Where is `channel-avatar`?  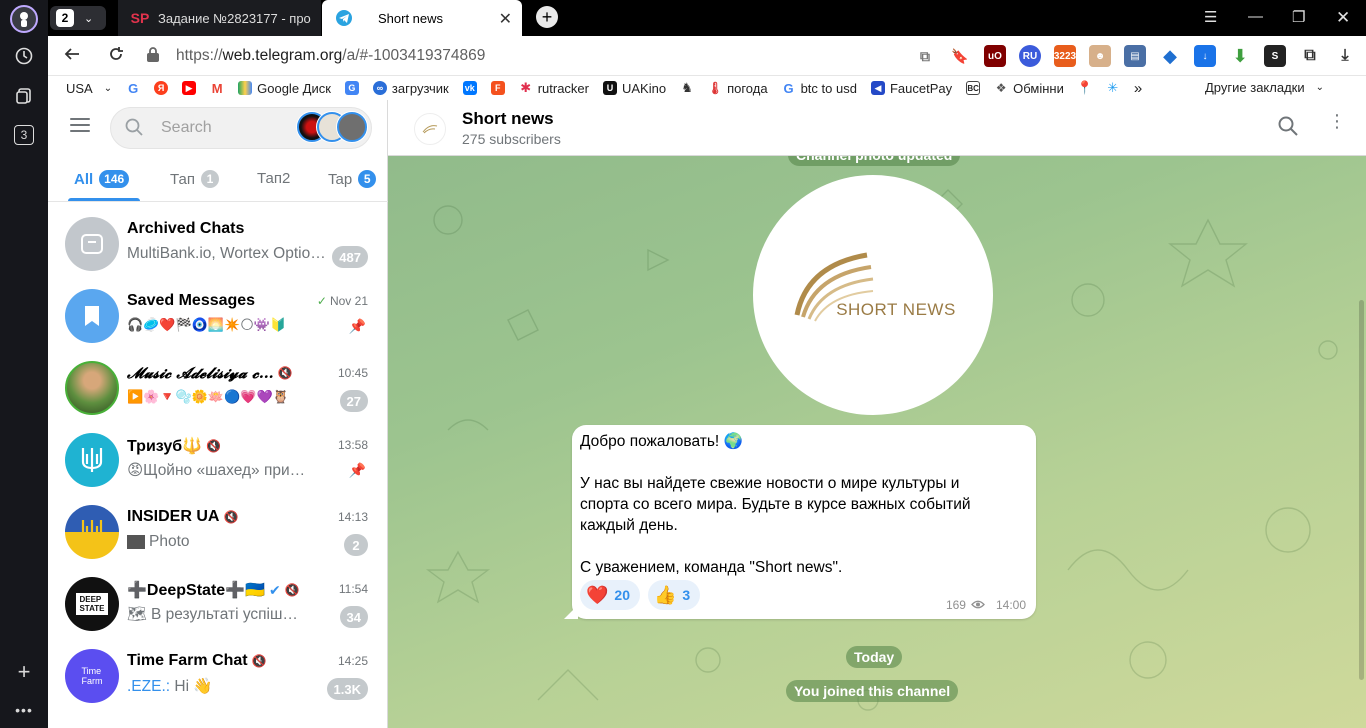
channel-avatar is located at coordinates (430, 129).